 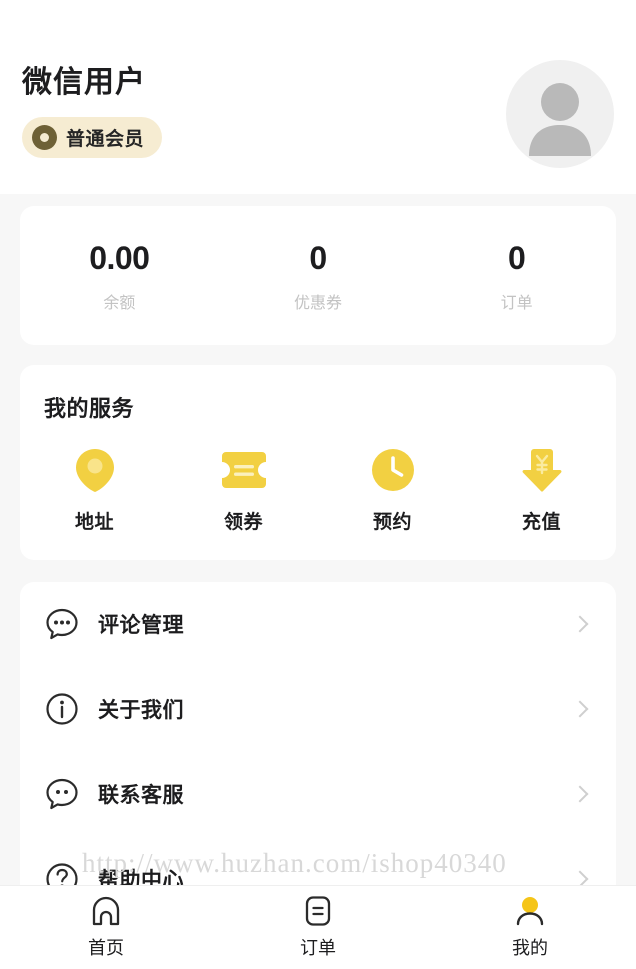 I want to click on membership-badge-label: 普通会员, so click(x=105, y=139).